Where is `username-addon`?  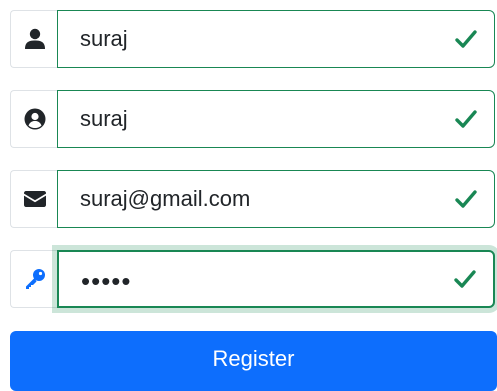
username-addon is located at coordinates (34, 39).